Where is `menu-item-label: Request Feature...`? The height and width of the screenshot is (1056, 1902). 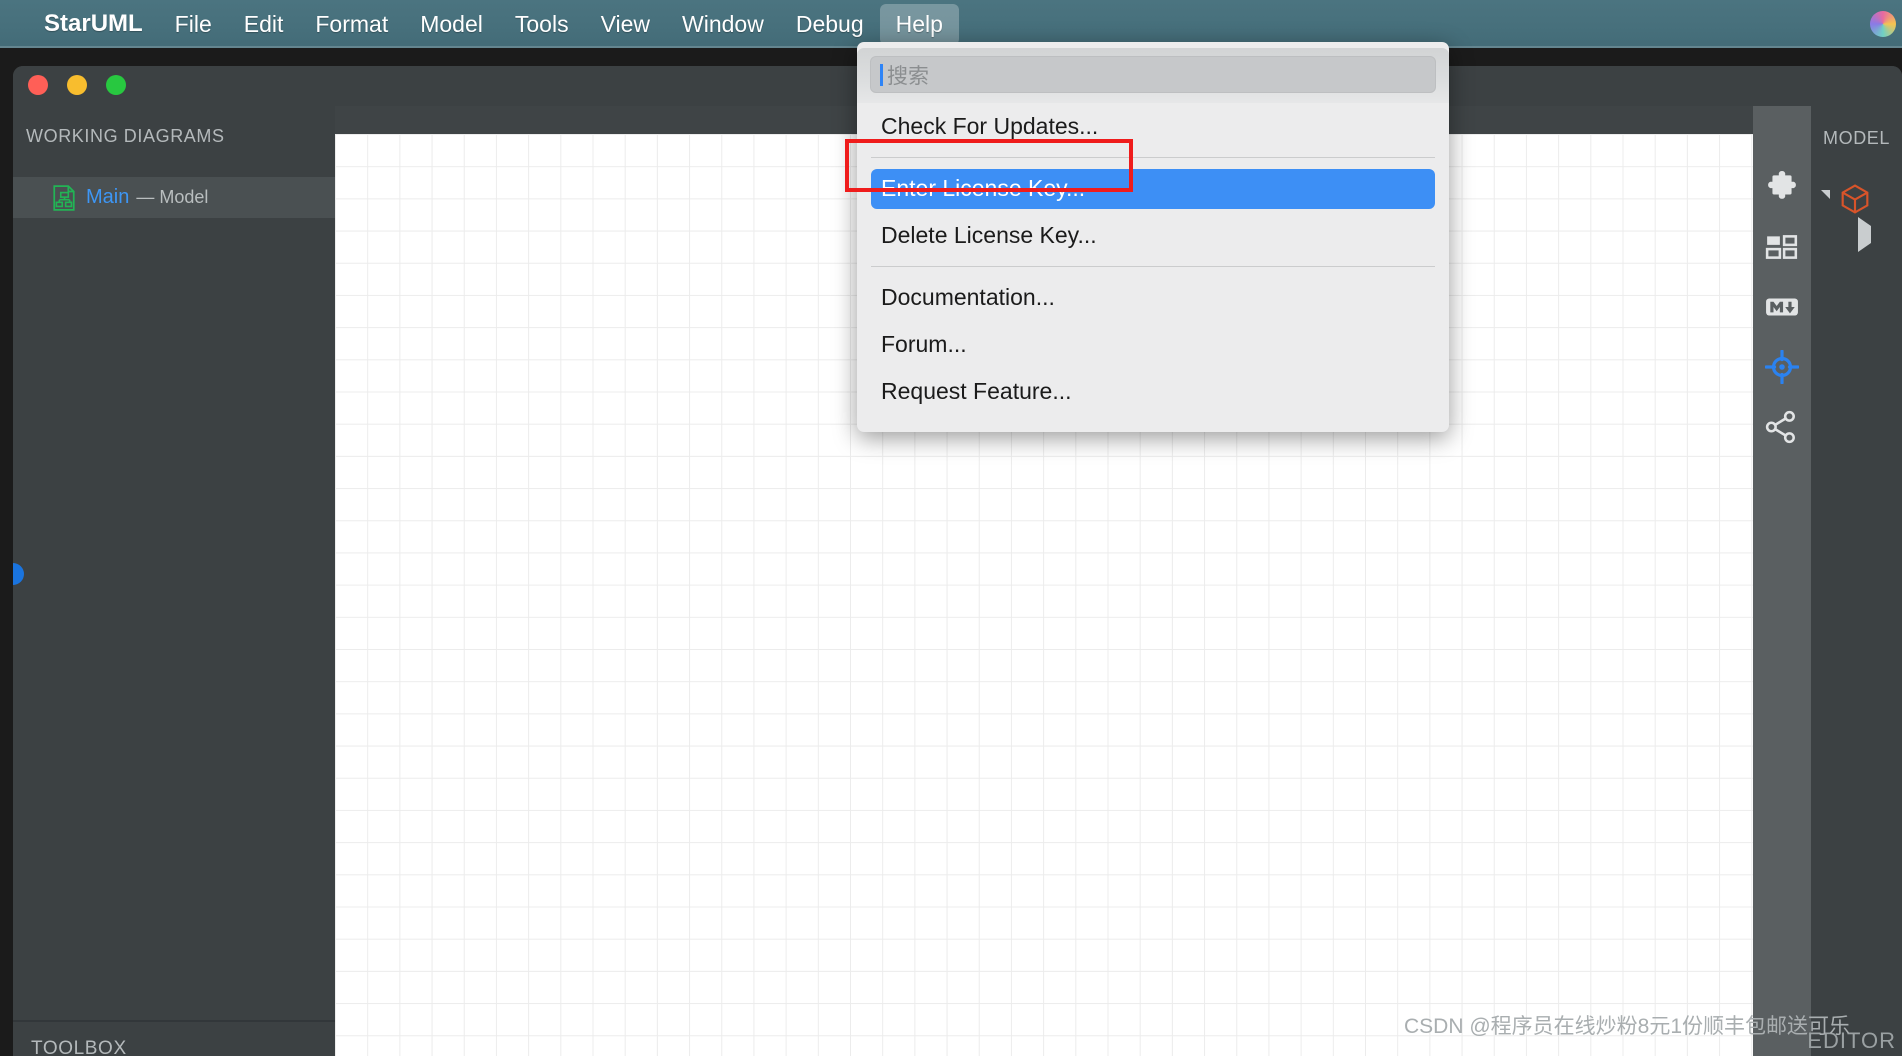
menu-item-label: Request Feature... is located at coordinates (976, 391).